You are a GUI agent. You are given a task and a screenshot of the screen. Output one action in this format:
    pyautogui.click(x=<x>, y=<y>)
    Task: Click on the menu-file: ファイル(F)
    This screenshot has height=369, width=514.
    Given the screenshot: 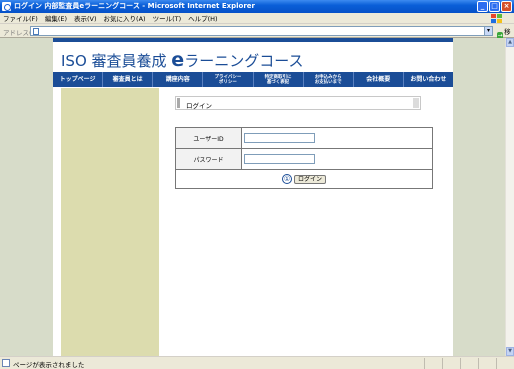 What is the action you would take?
    pyautogui.click(x=20, y=18)
    